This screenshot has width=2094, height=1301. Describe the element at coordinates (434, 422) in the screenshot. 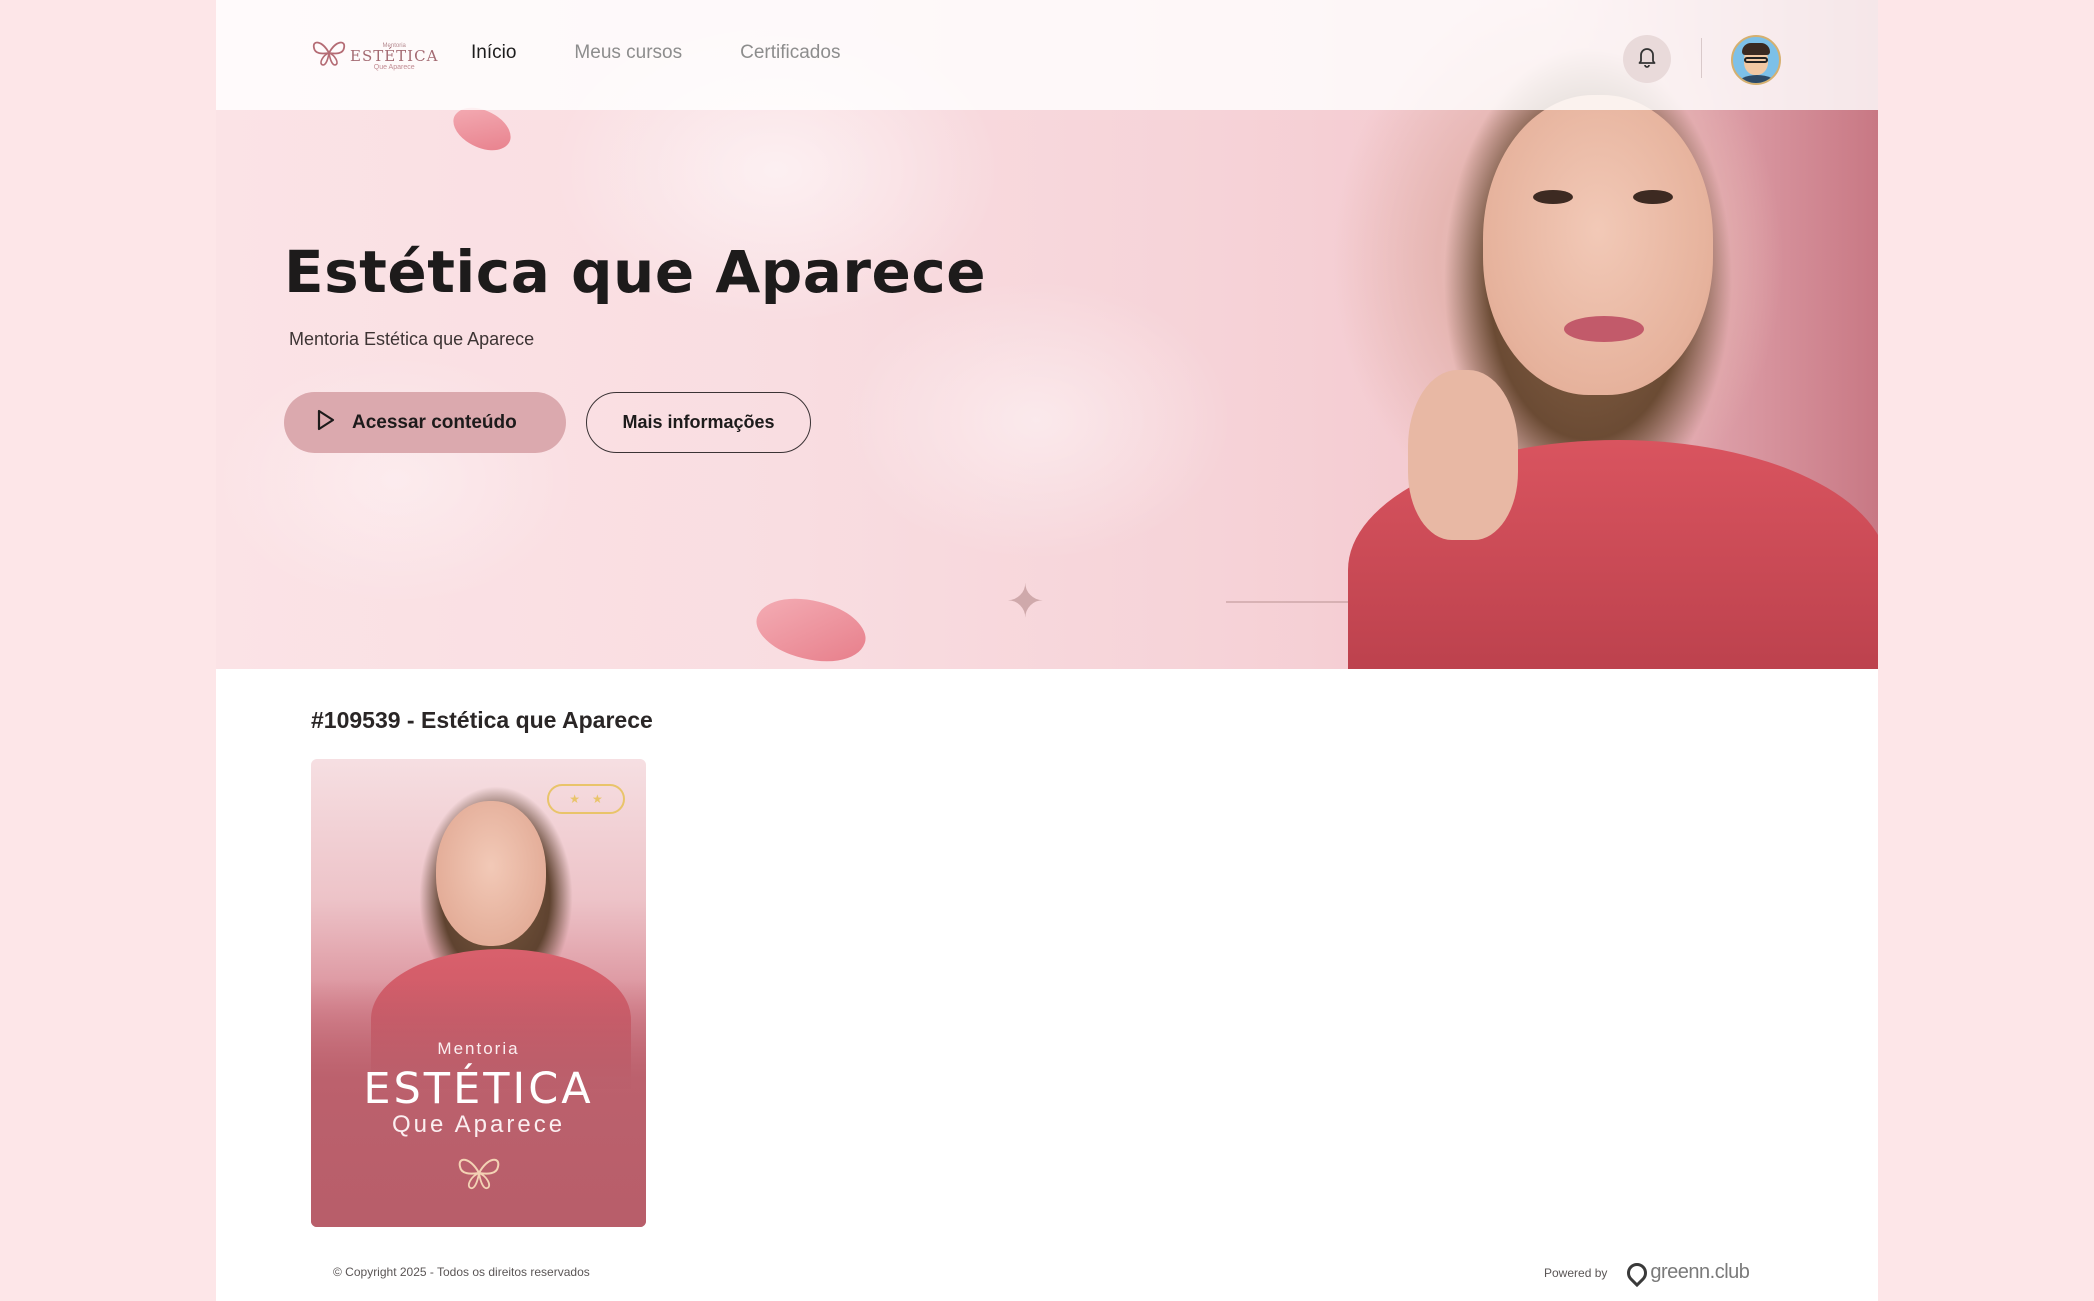

I see `access-content-label: Acessar conteúdo` at that location.